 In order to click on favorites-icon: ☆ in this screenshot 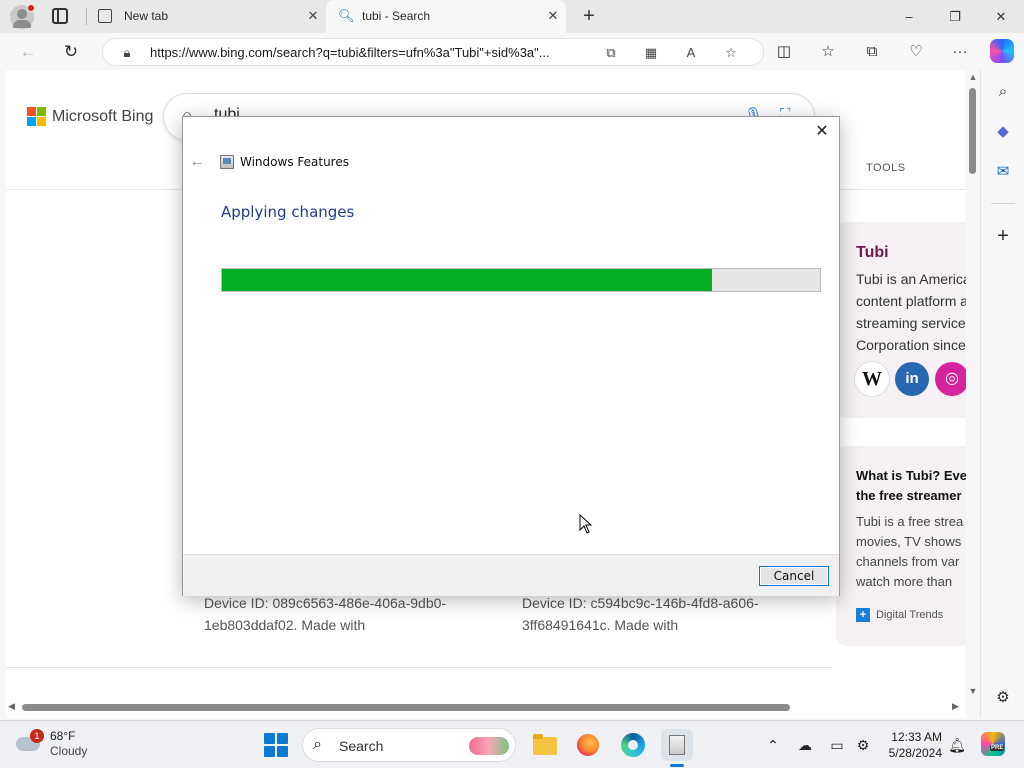, I will do `click(828, 52)`.